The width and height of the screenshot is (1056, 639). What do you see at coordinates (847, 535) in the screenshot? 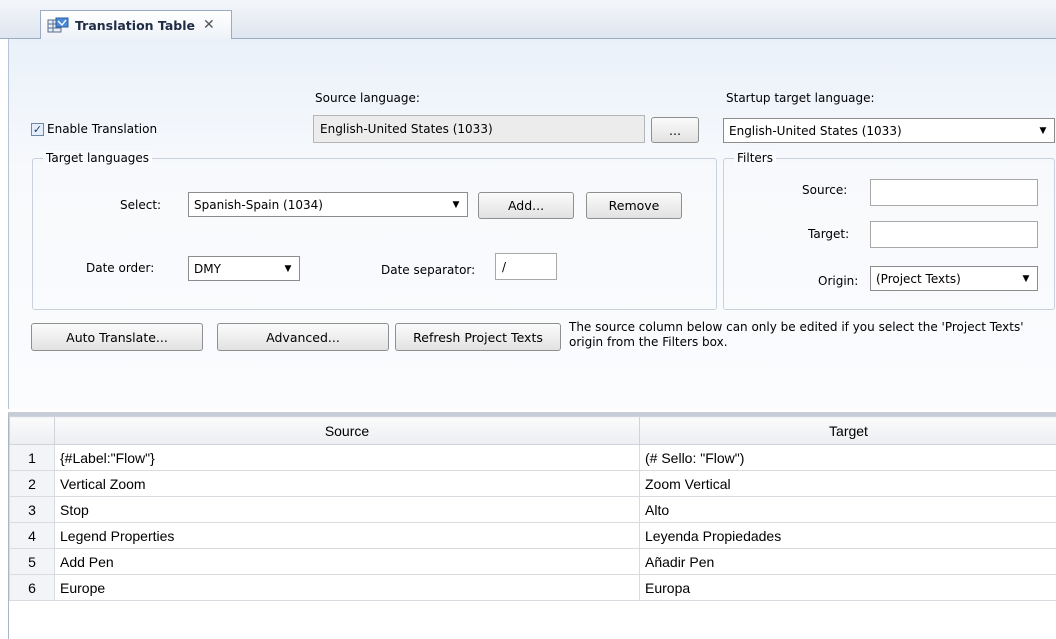
I see `target-cell: Leyenda Propiedades` at bounding box center [847, 535].